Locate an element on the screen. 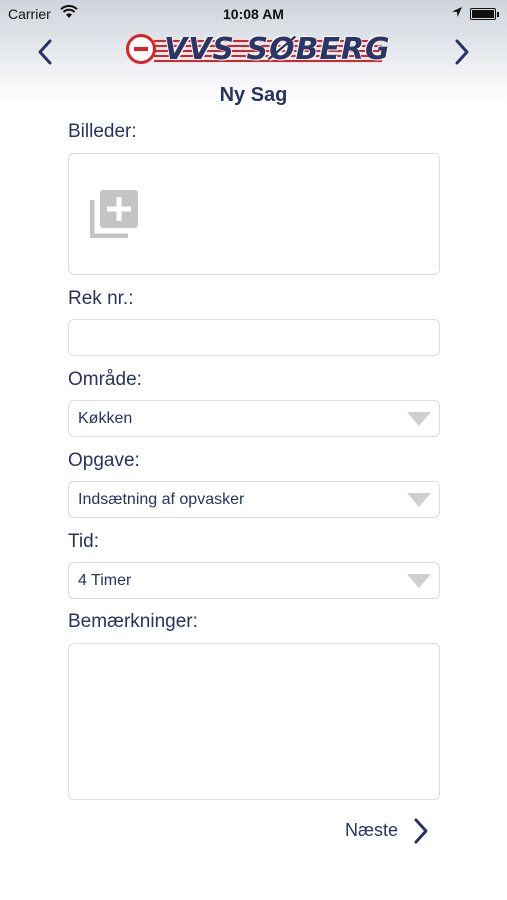  logo: VVS SØBERG is located at coordinates (257, 51).